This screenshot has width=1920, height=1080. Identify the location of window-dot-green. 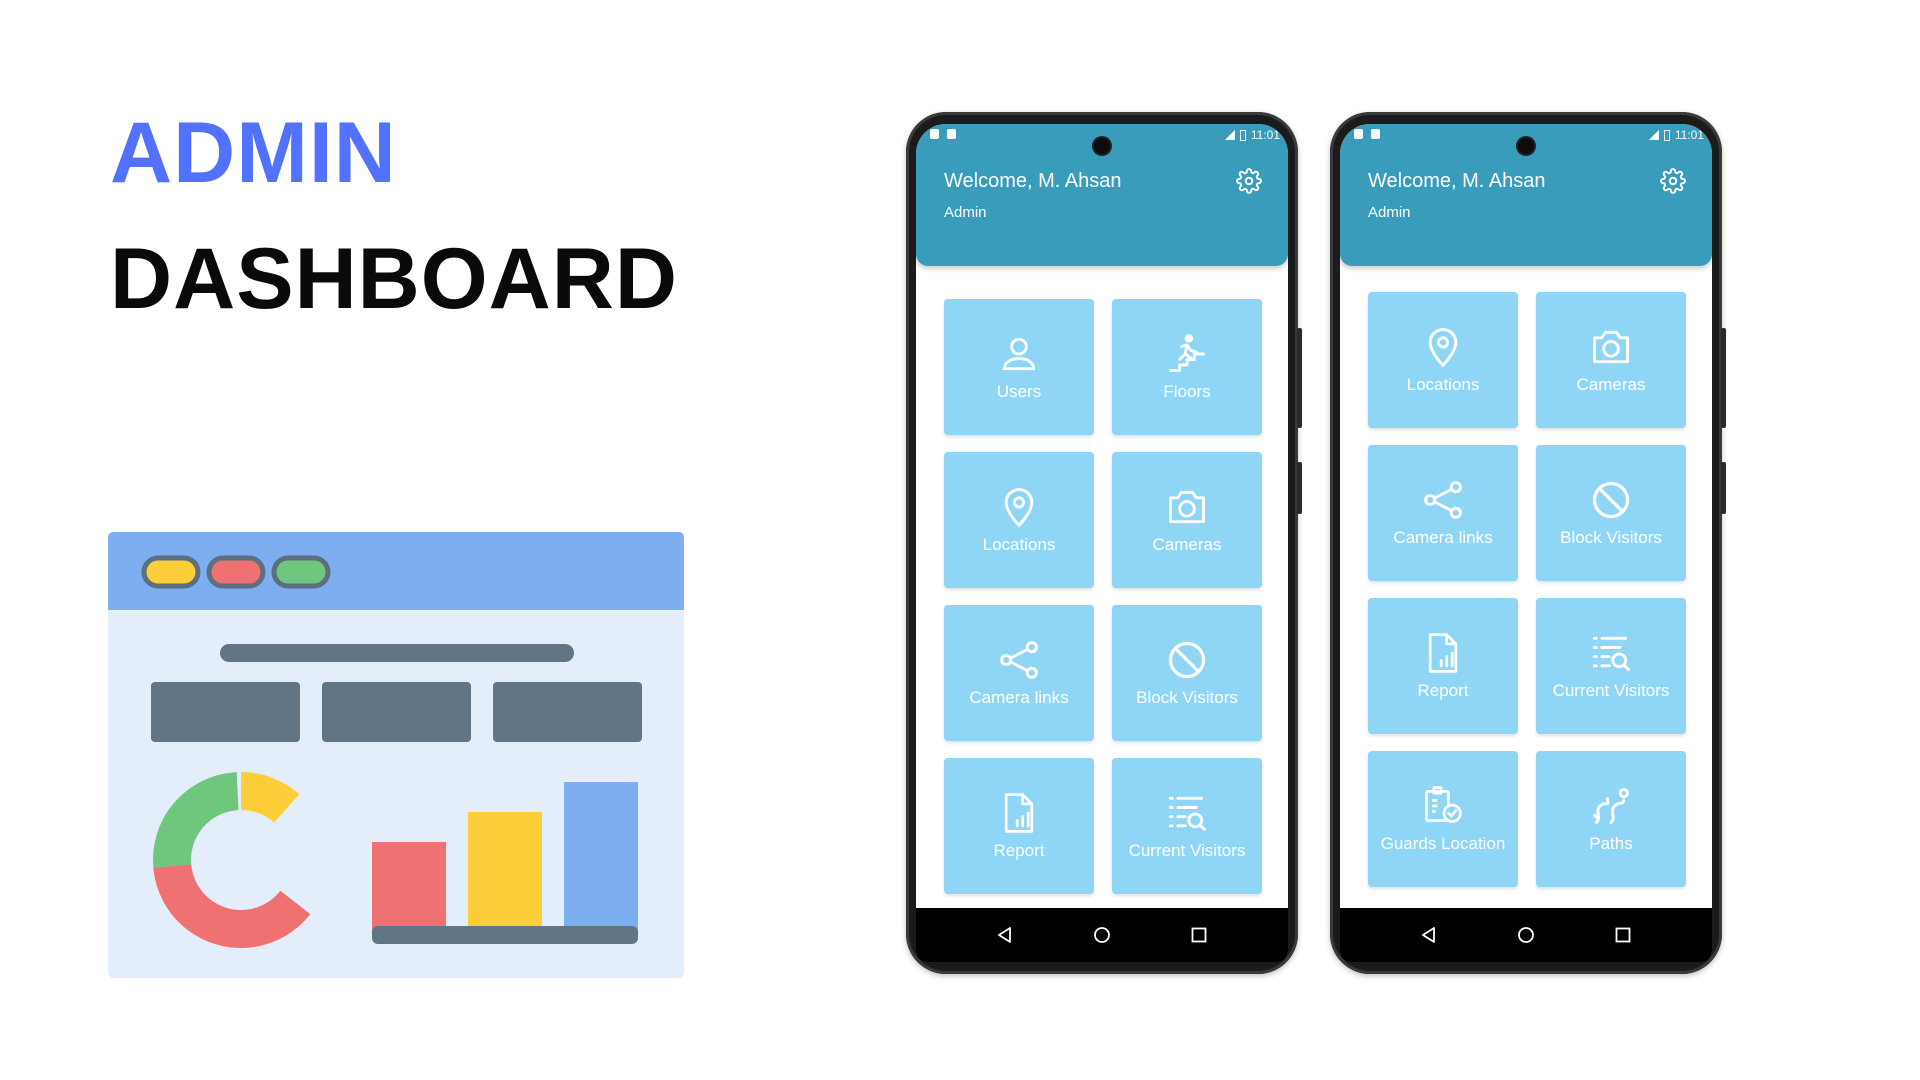
(301, 572).